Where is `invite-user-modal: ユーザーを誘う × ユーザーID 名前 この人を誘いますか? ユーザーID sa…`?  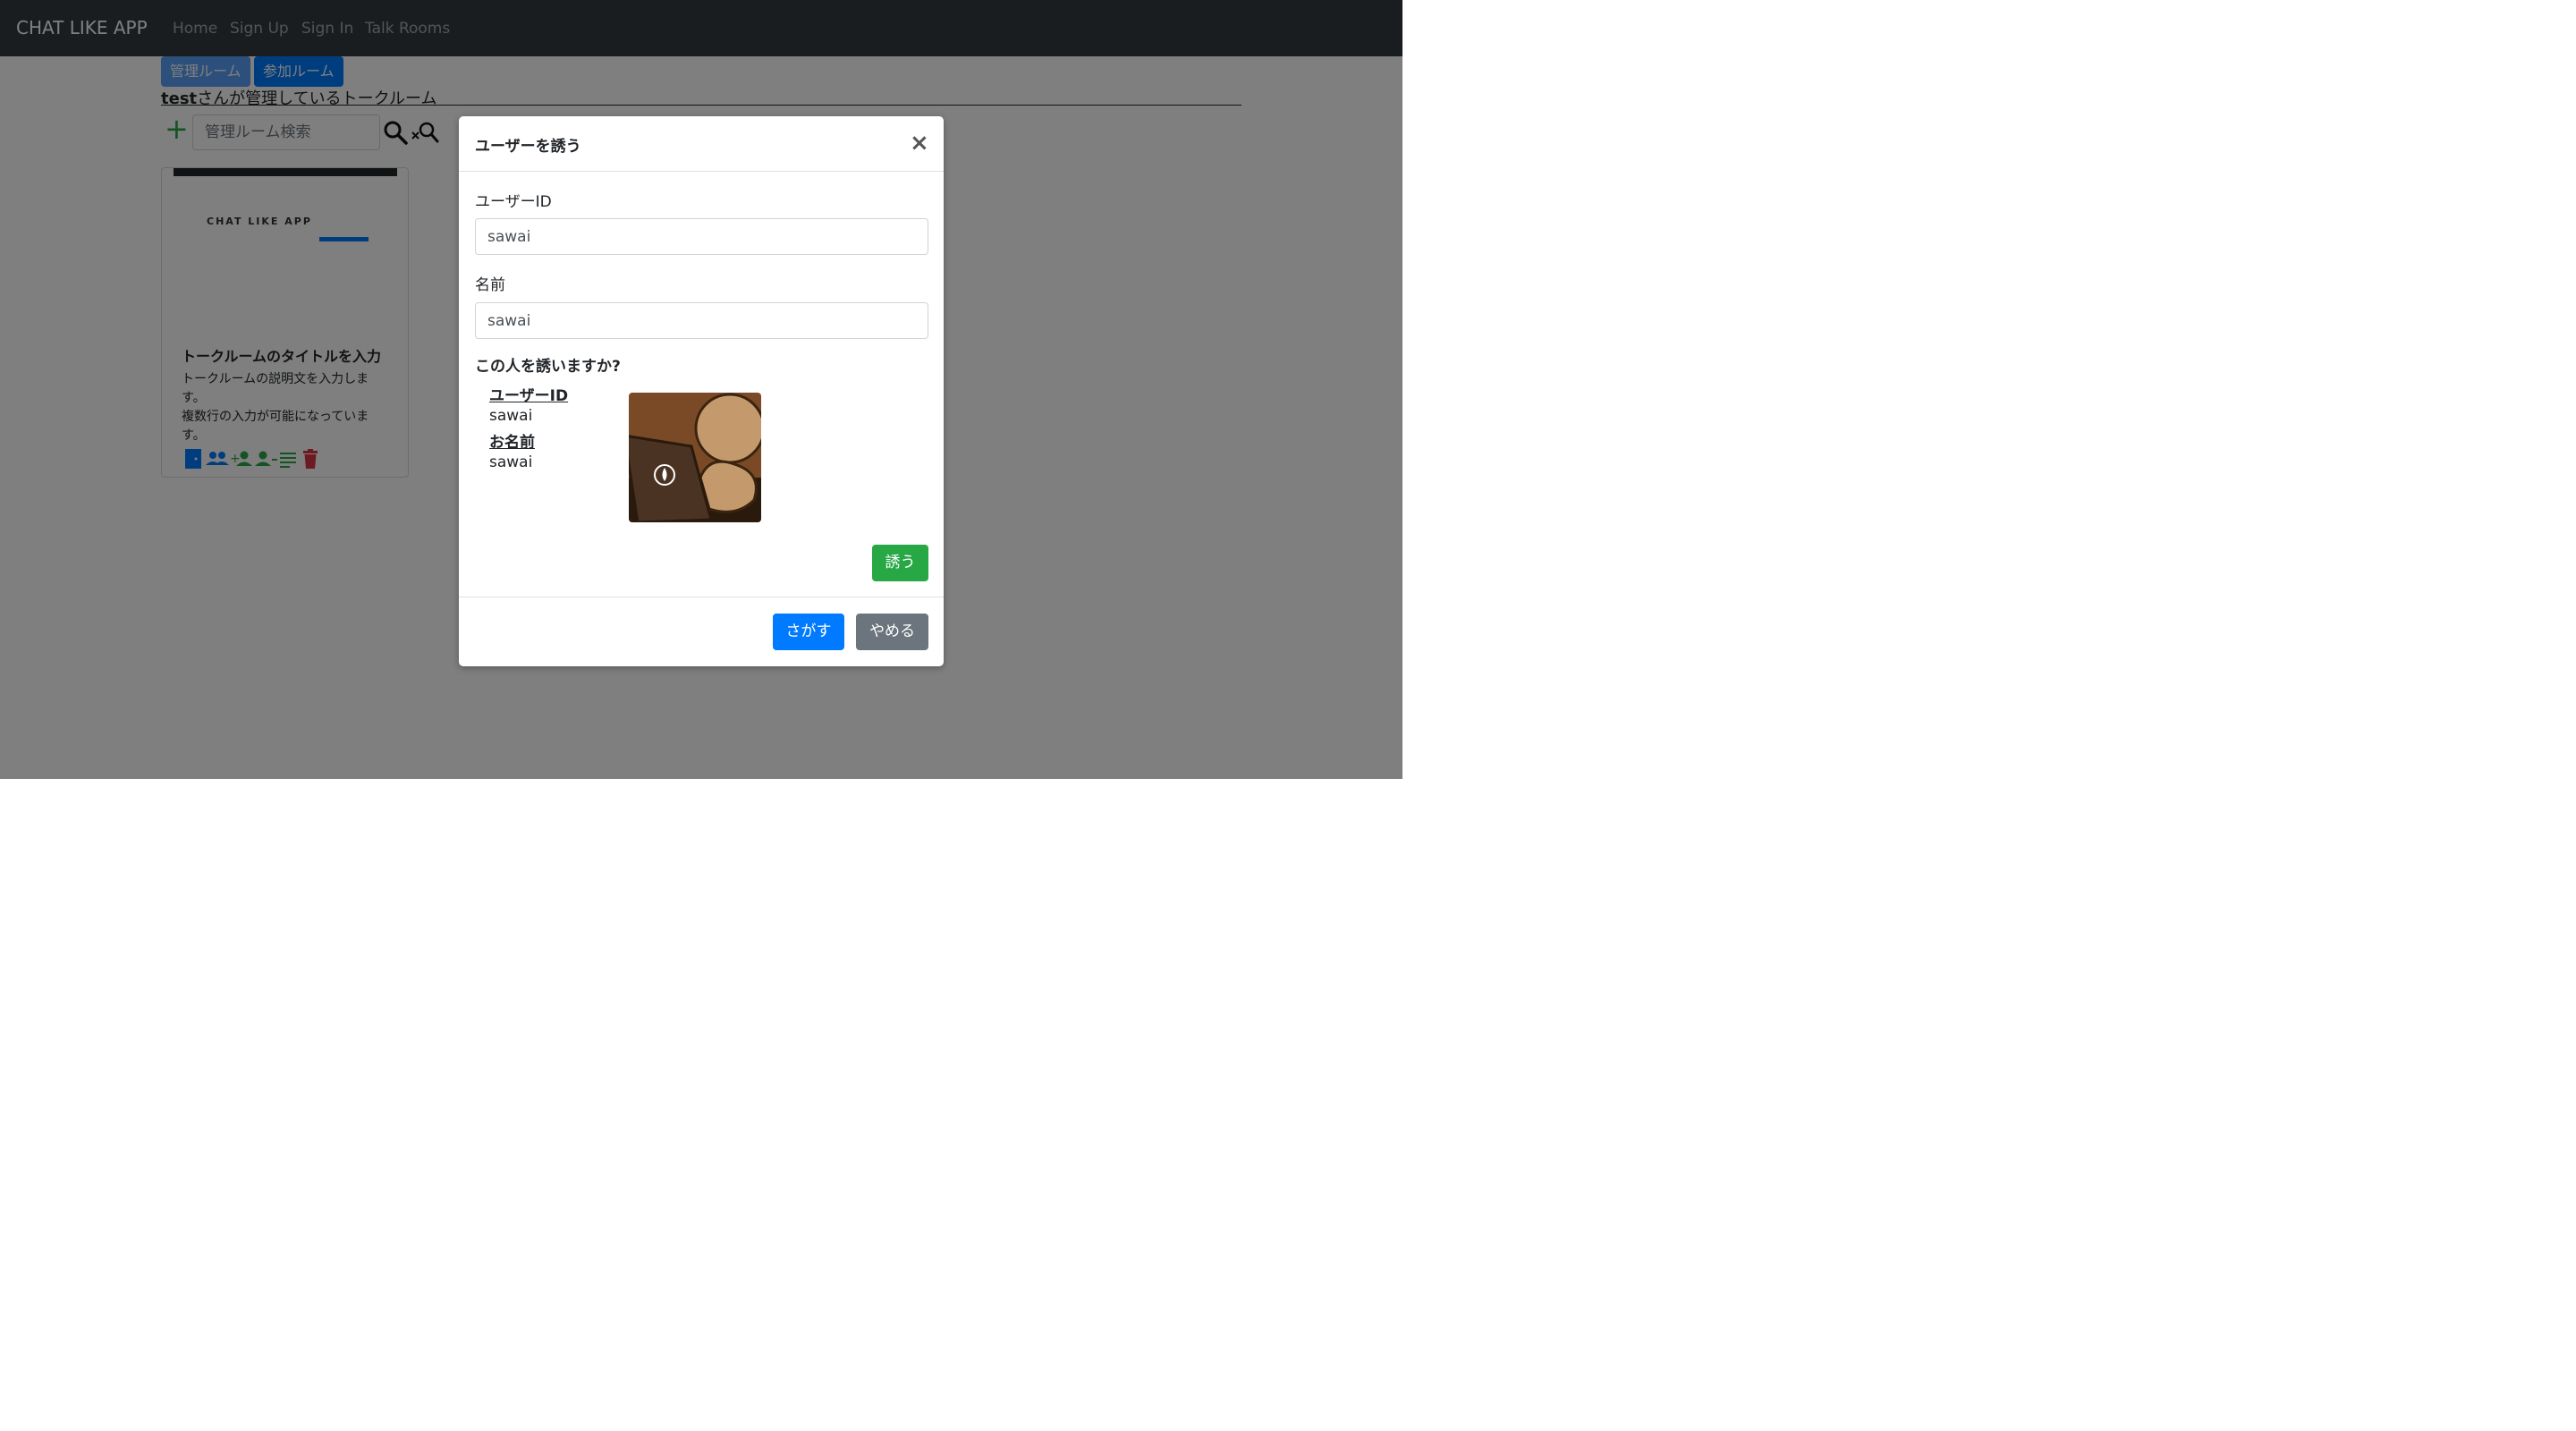
invite-user-modal: ユーザーを誘う × ユーザーID 名前 この人を誘いますか? ユーザーID sa… is located at coordinates (701, 391).